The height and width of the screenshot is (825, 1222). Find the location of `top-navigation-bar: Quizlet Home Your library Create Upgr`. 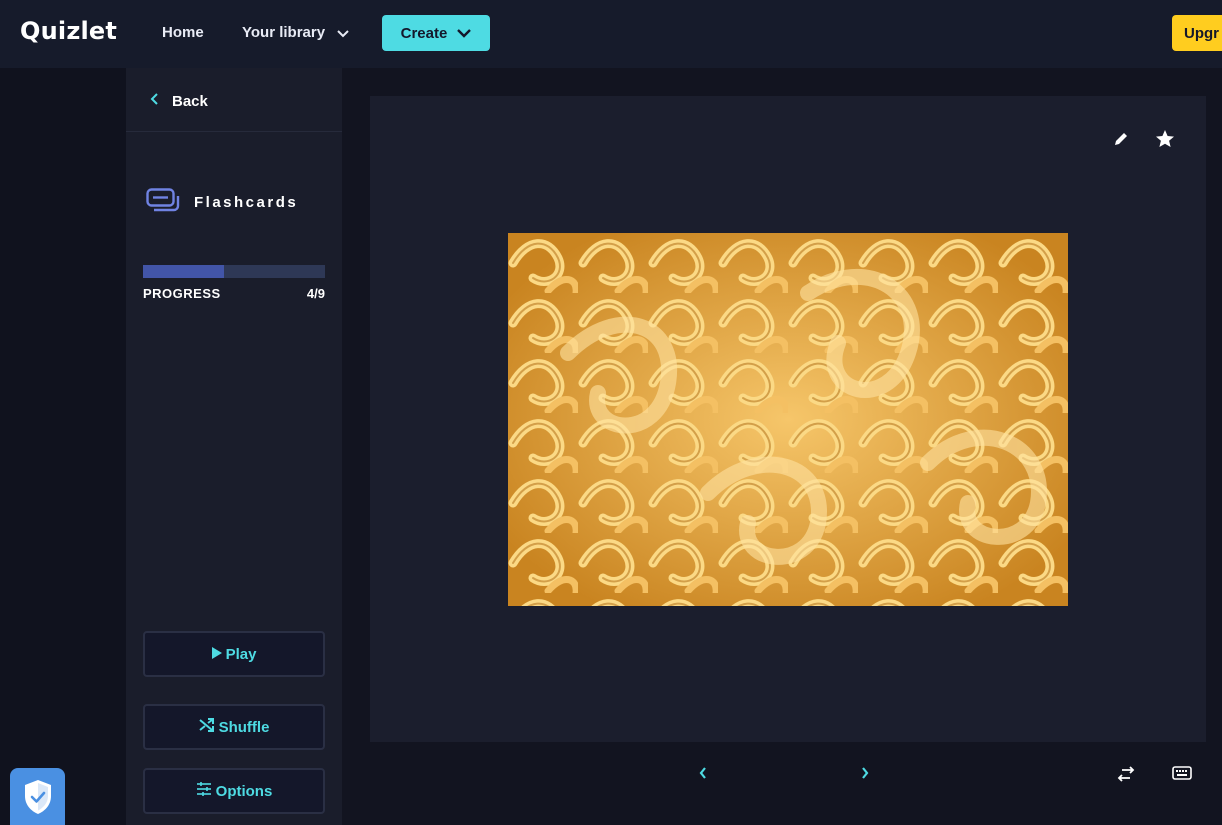

top-navigation-bar: Quizlet Home Your library Create Upgr is located at coordinates (611, 34).